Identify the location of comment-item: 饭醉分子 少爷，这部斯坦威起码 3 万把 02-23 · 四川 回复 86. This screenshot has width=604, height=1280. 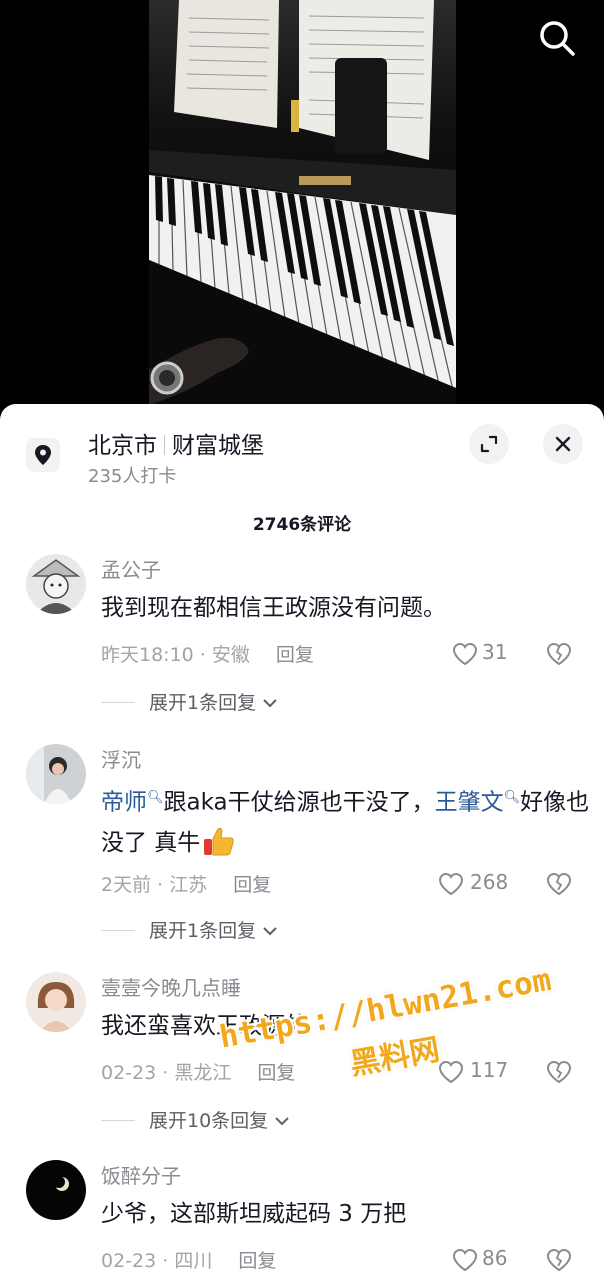
(302, 1220).